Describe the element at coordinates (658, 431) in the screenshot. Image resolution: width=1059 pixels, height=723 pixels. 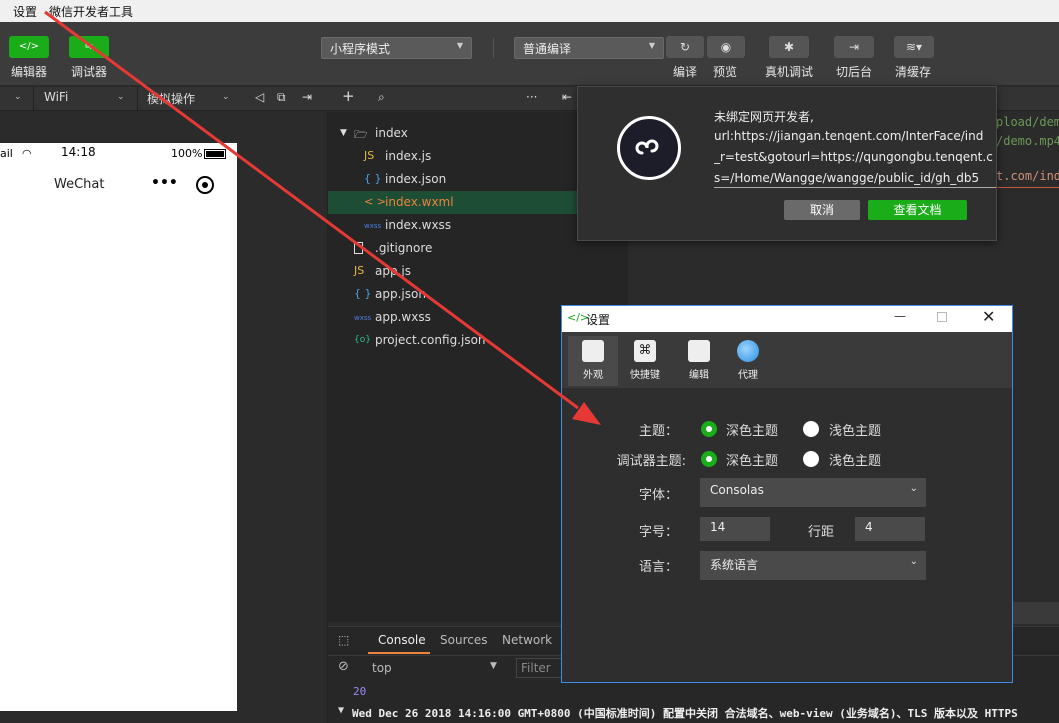
I see `theme-label: 主题：` at that location.